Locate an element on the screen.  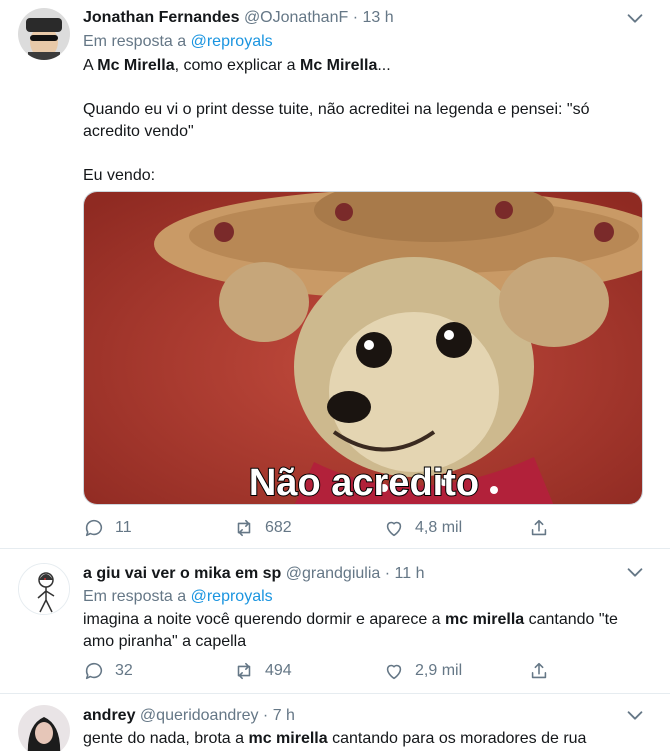
author-handle: @queridoandrey is located at coordinates (199, 715).